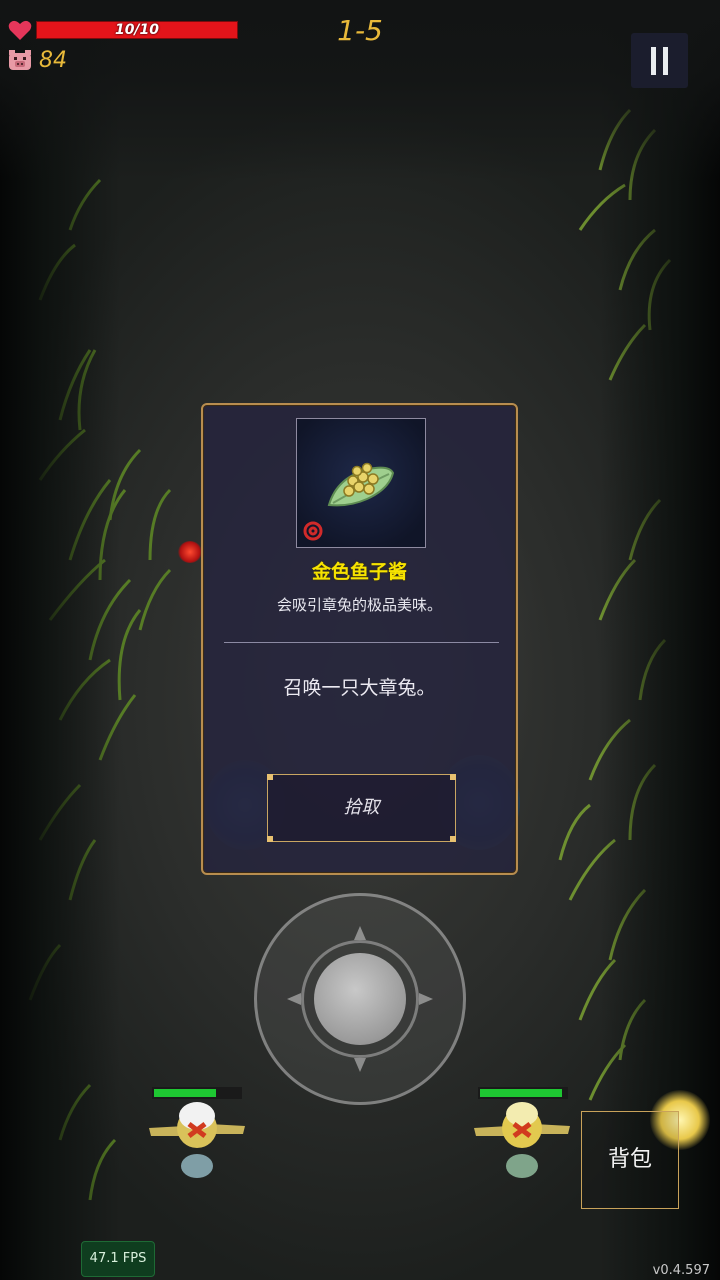 The image size is (720, 1280). What do you see at coordinates (190, 552) in the screenshot?
I see `red-light` at bounding box center [190, 552].